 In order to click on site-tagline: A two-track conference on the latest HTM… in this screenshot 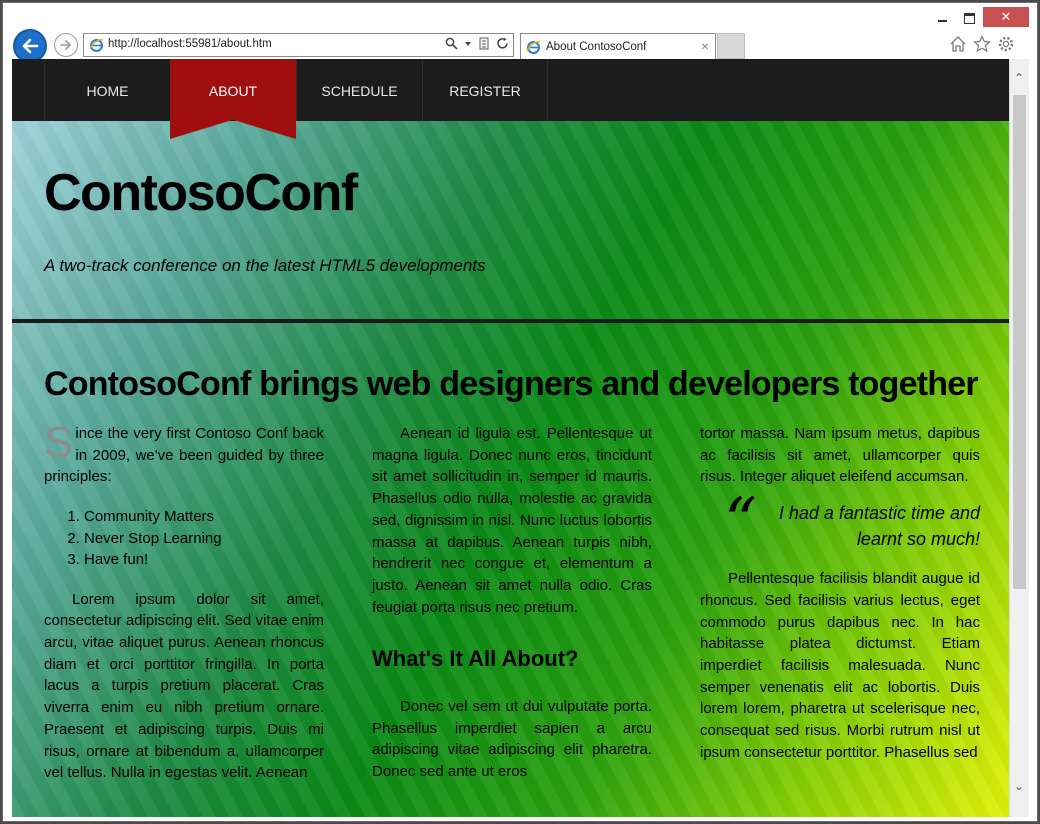, I will do `click(265, 265)`.